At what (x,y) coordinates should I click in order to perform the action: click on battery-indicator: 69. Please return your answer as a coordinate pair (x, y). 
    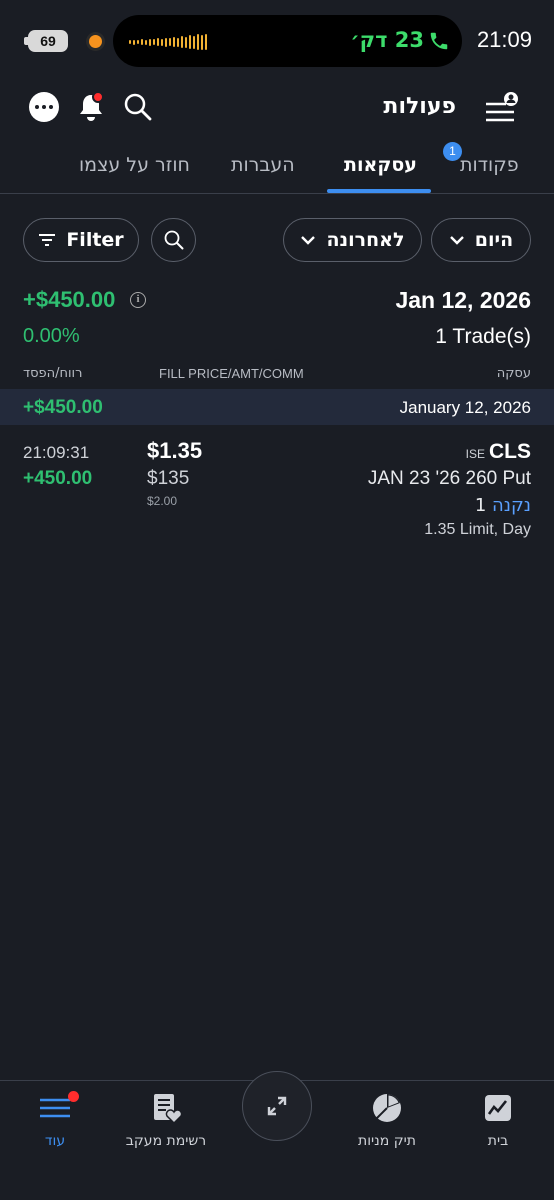
    Looking at the image, I should click on (48, 41).